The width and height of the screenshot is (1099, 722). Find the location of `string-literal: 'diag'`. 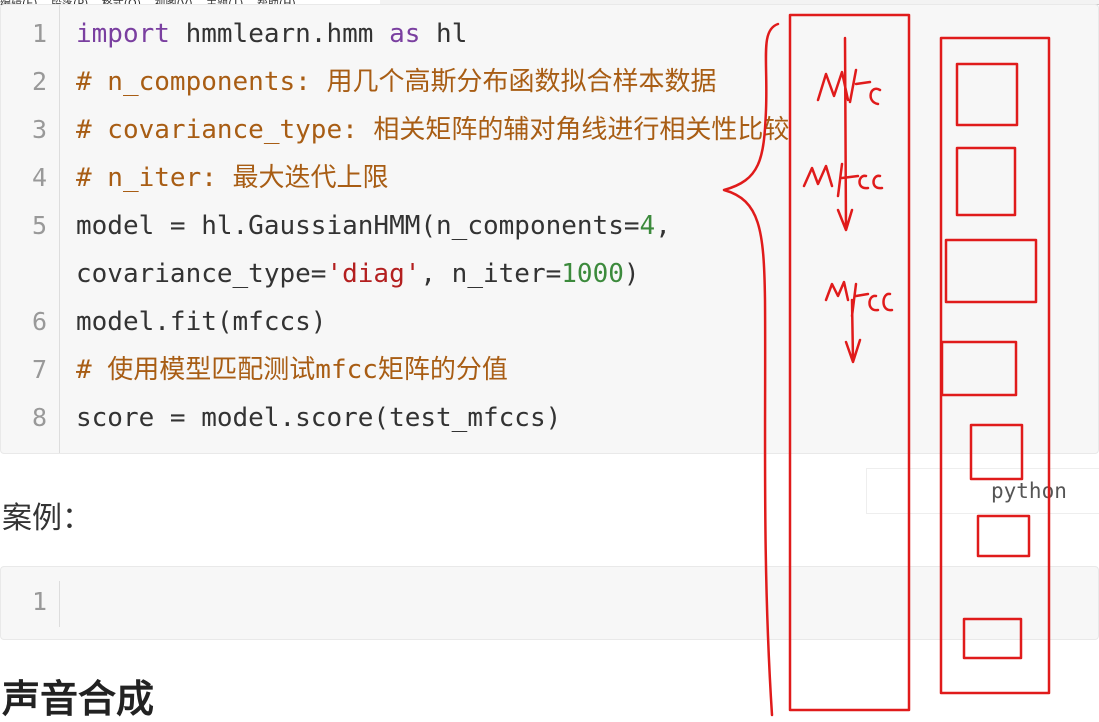

string-literal: 'diag' is located at coordinates (373, 274).